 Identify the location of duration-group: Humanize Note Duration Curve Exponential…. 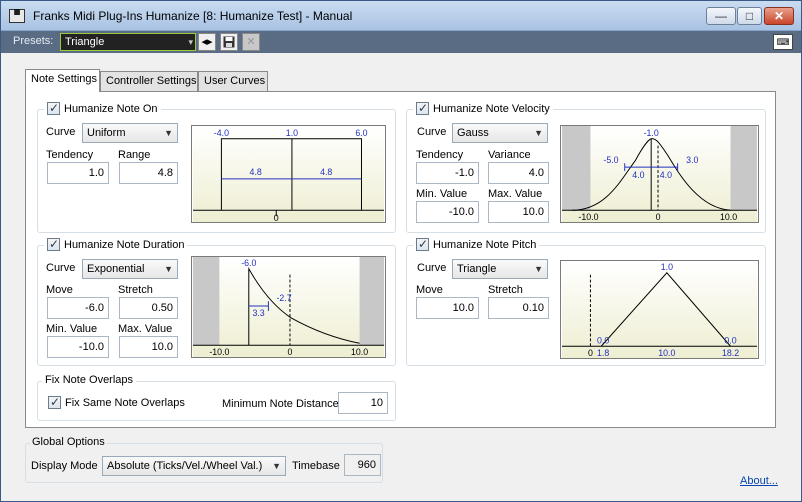
(216, 301).